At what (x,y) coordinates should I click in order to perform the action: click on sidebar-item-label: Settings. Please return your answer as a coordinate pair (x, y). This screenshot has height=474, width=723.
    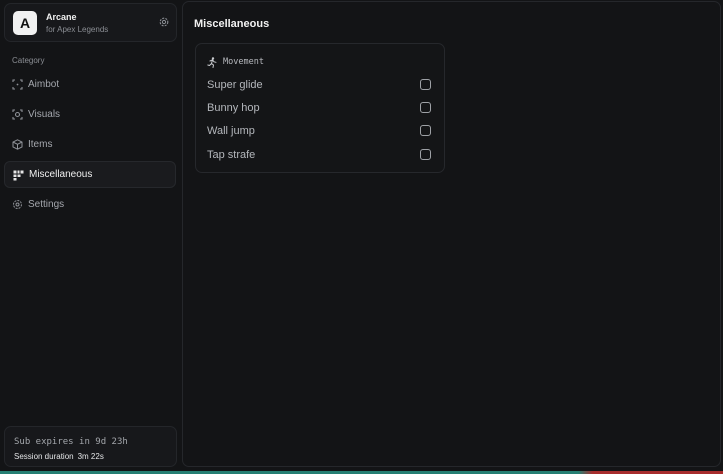
    Looking at the image, I should click on (46, 204).